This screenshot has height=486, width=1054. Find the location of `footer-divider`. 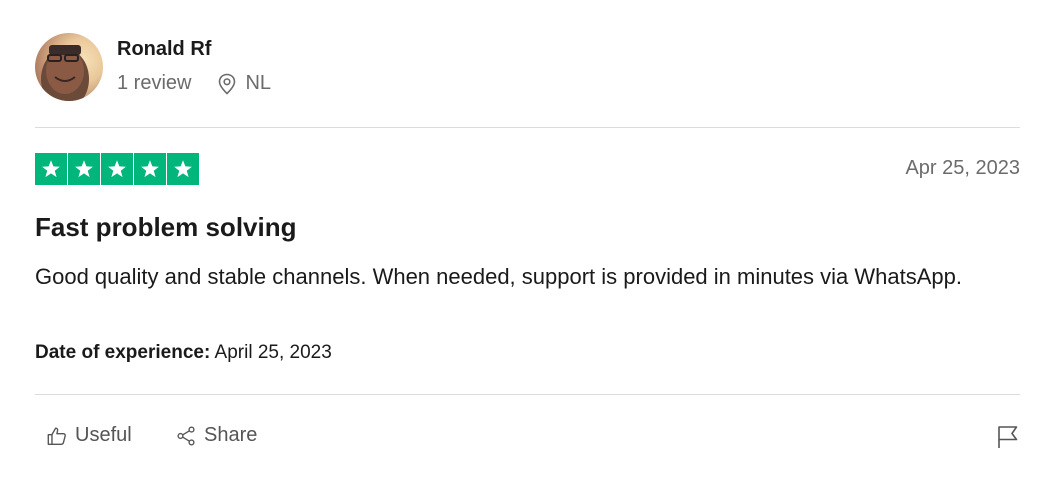

footer-divider is located at coordinates (527, 394).